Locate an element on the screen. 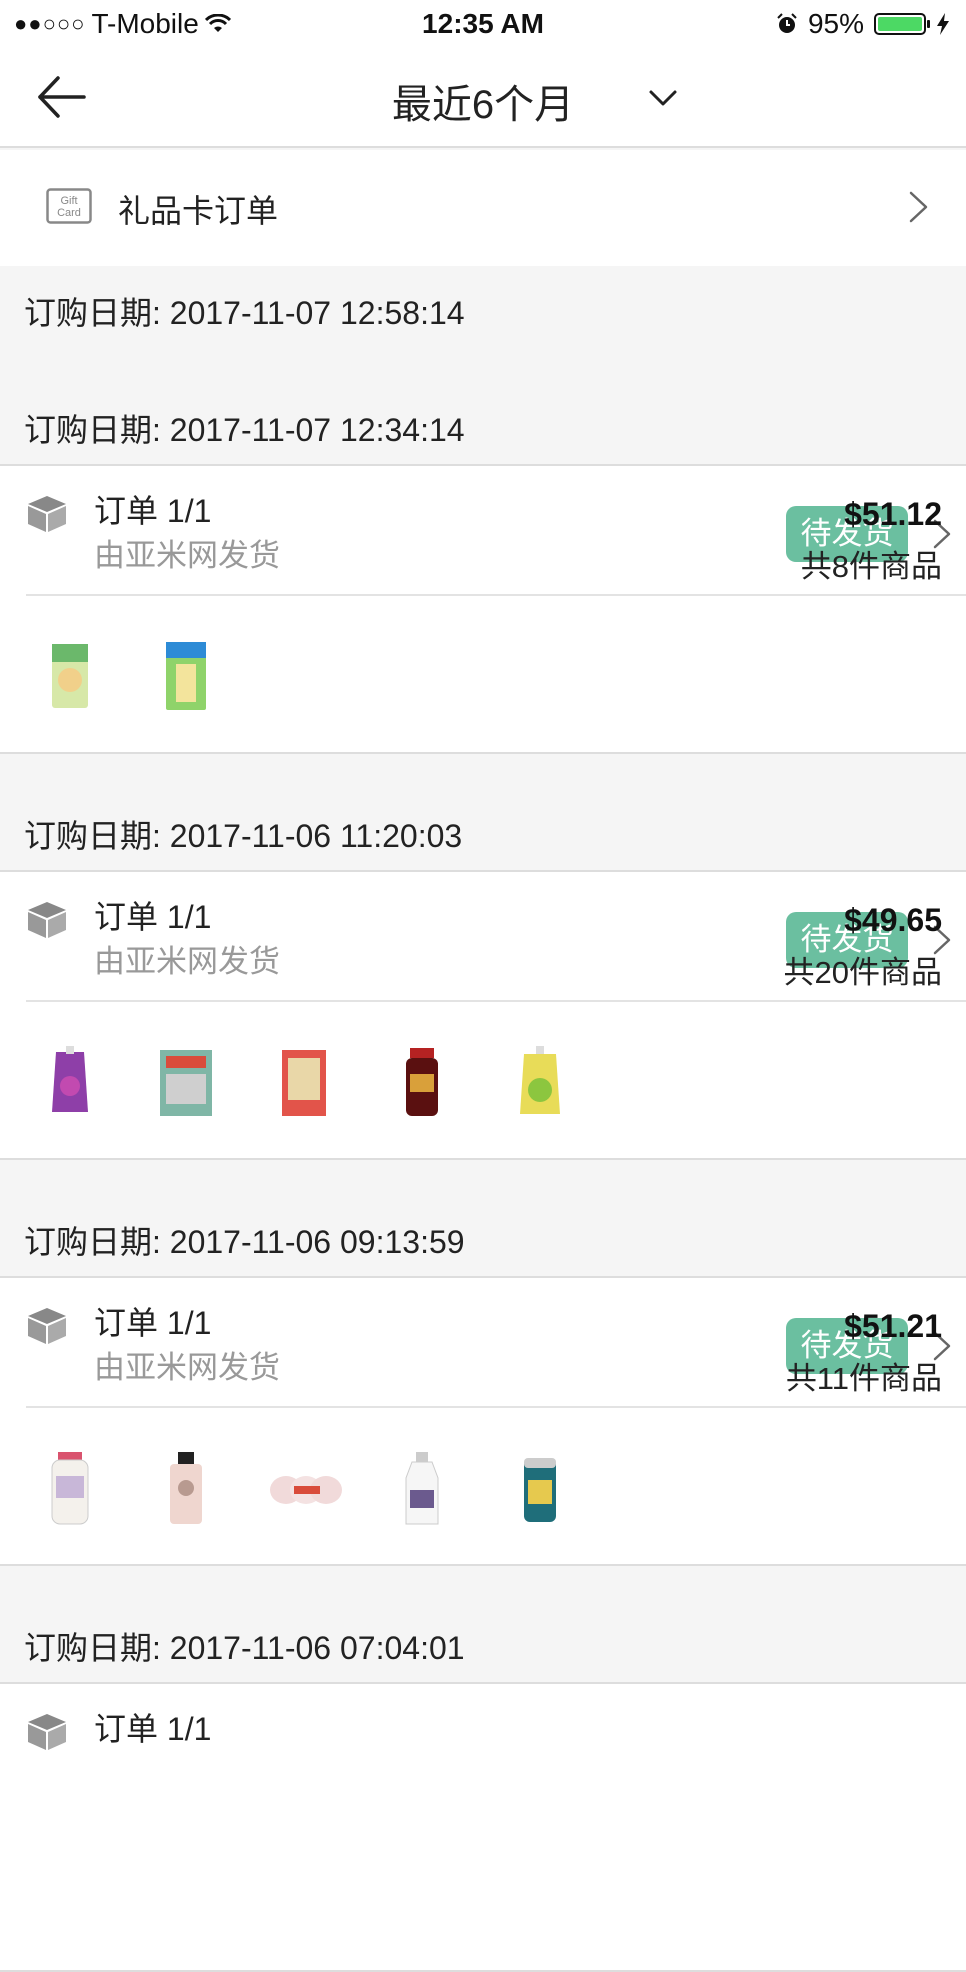 The height and width of the screenshot is (1972, 966). order-date: 订购日期: 2017-11-06 09:13:59 is located at coordinates (244, 1242).